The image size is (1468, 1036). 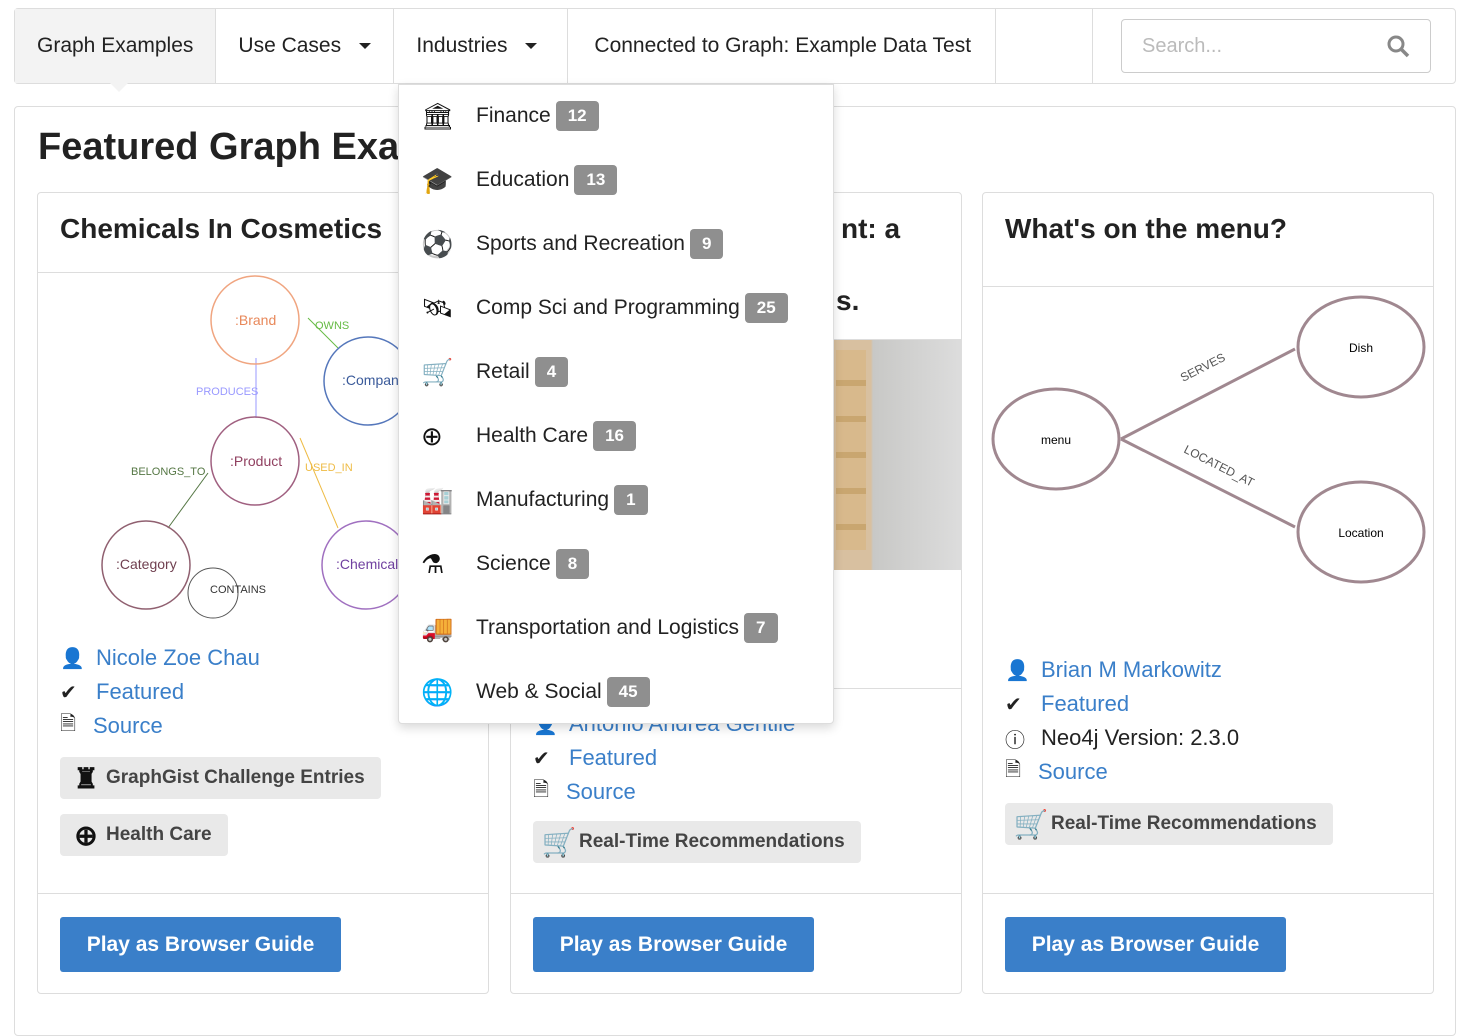 I want to click on rel-label: USED_IN, so click(x=329, y=468).